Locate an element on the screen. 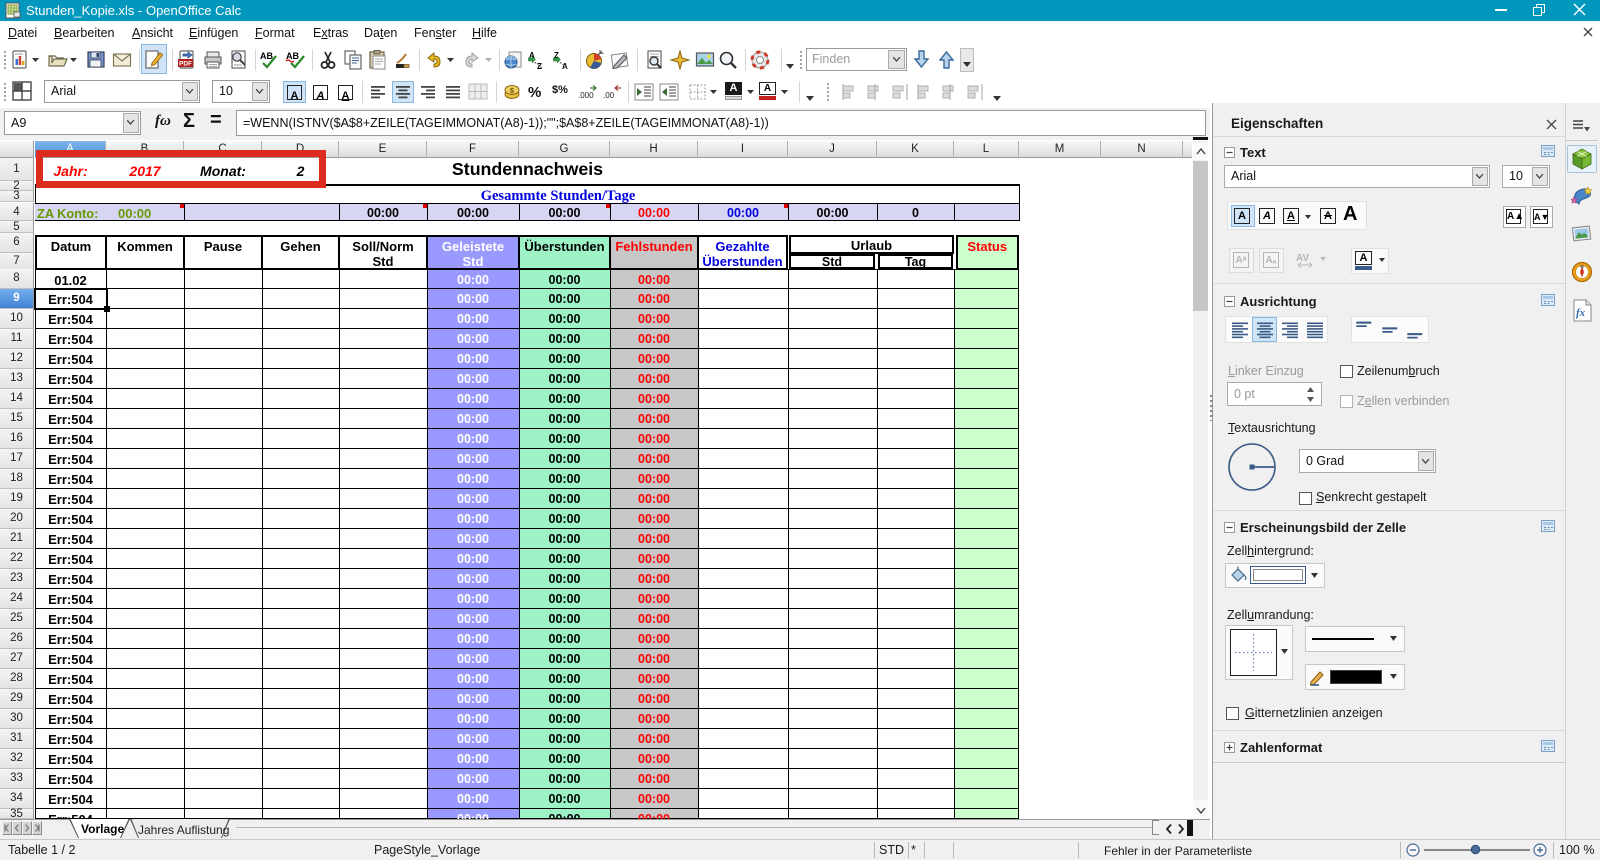 The image size is (1600, 860). svg-text: A is located at coordinates (565, 66).